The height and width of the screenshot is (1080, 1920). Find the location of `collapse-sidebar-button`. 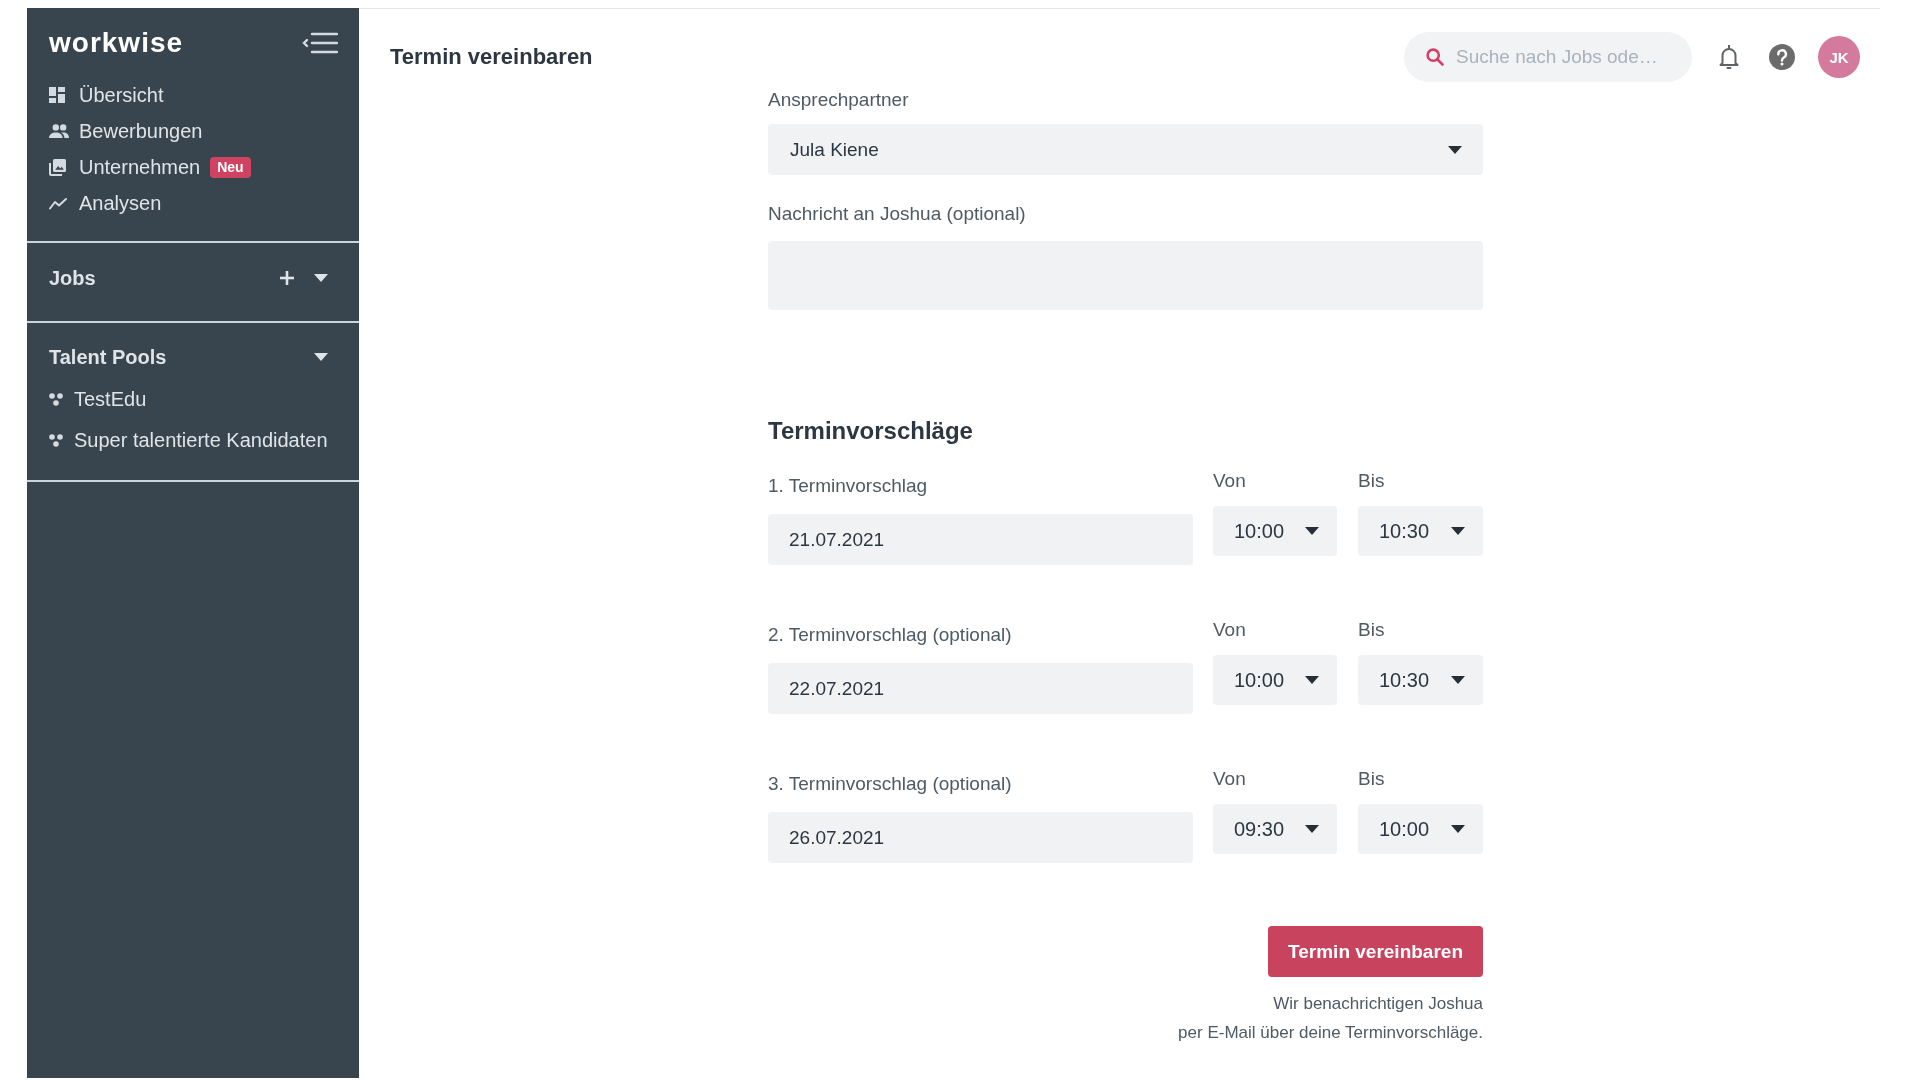

collapse-sidebar-button is located at coordinates (320, 43).